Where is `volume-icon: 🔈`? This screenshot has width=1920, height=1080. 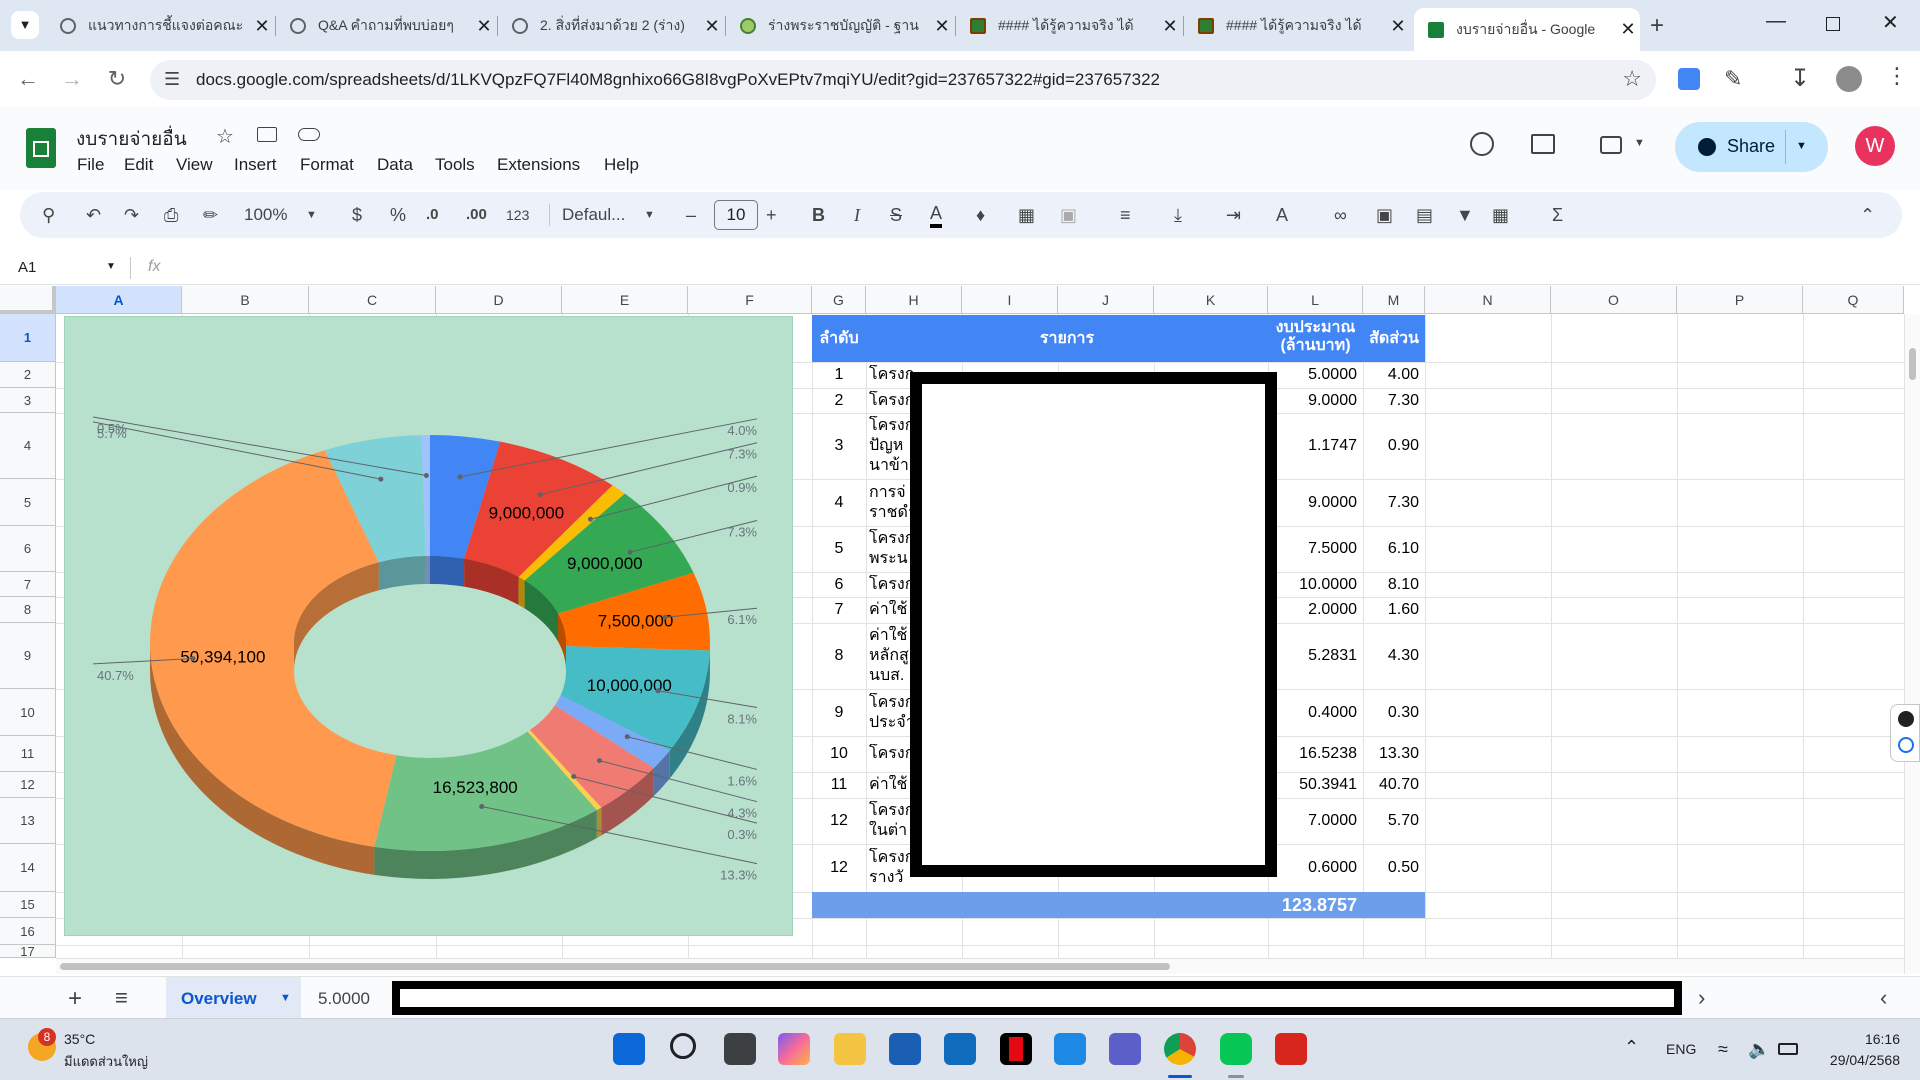
volume-icon: 🔈 is located at coordinates (1759, 1049).